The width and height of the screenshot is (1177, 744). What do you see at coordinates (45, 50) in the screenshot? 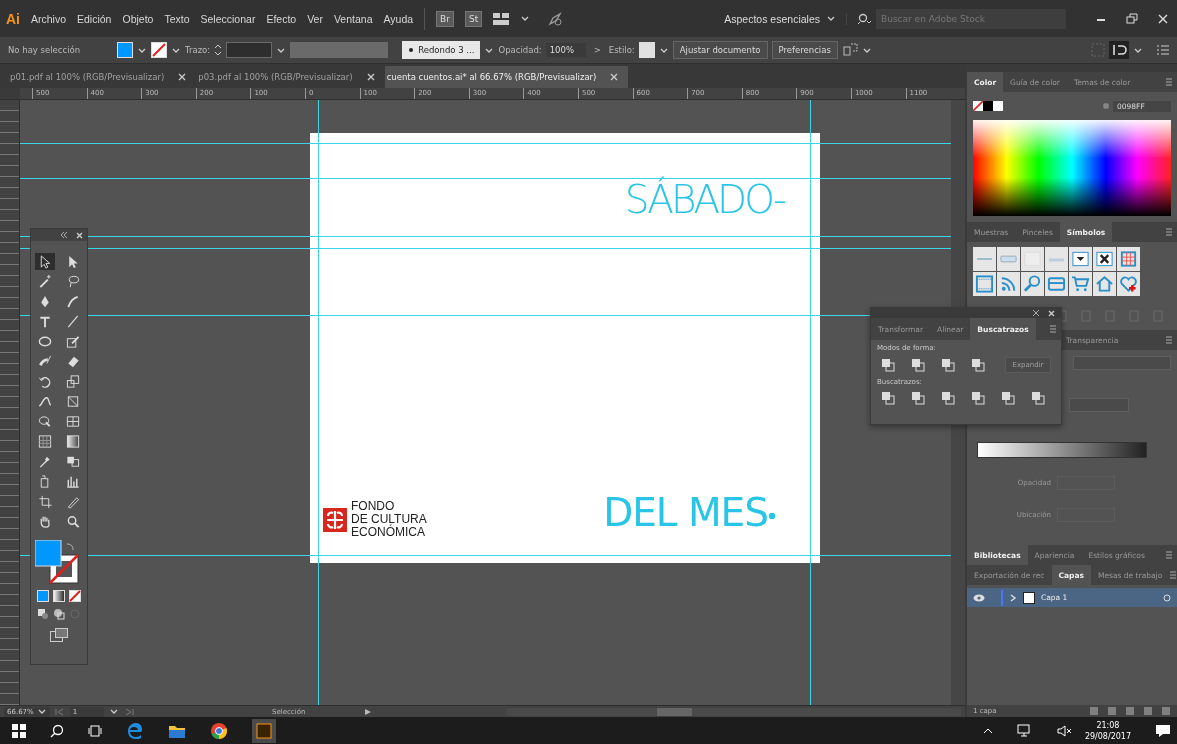
I see `selection-status: No hay selección` at bounding box center [45, 50].